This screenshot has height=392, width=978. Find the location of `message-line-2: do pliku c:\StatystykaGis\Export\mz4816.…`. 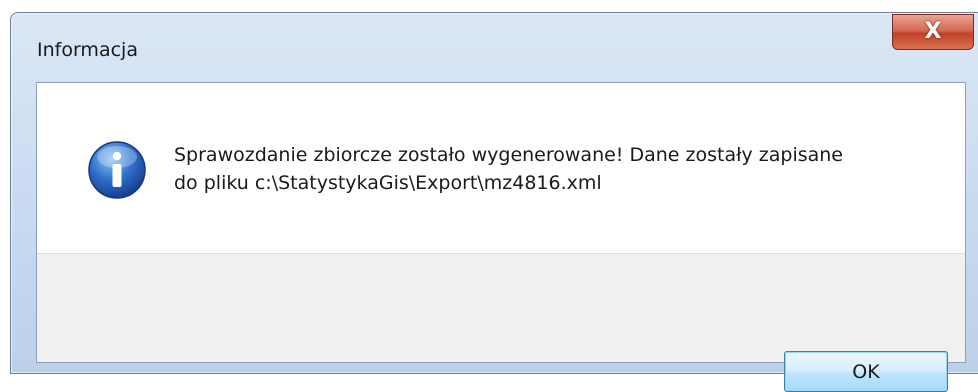

message-line-2: do pliku c:\StatystykaGis\Export\mz4816.… is located at coordinates (388, 183).